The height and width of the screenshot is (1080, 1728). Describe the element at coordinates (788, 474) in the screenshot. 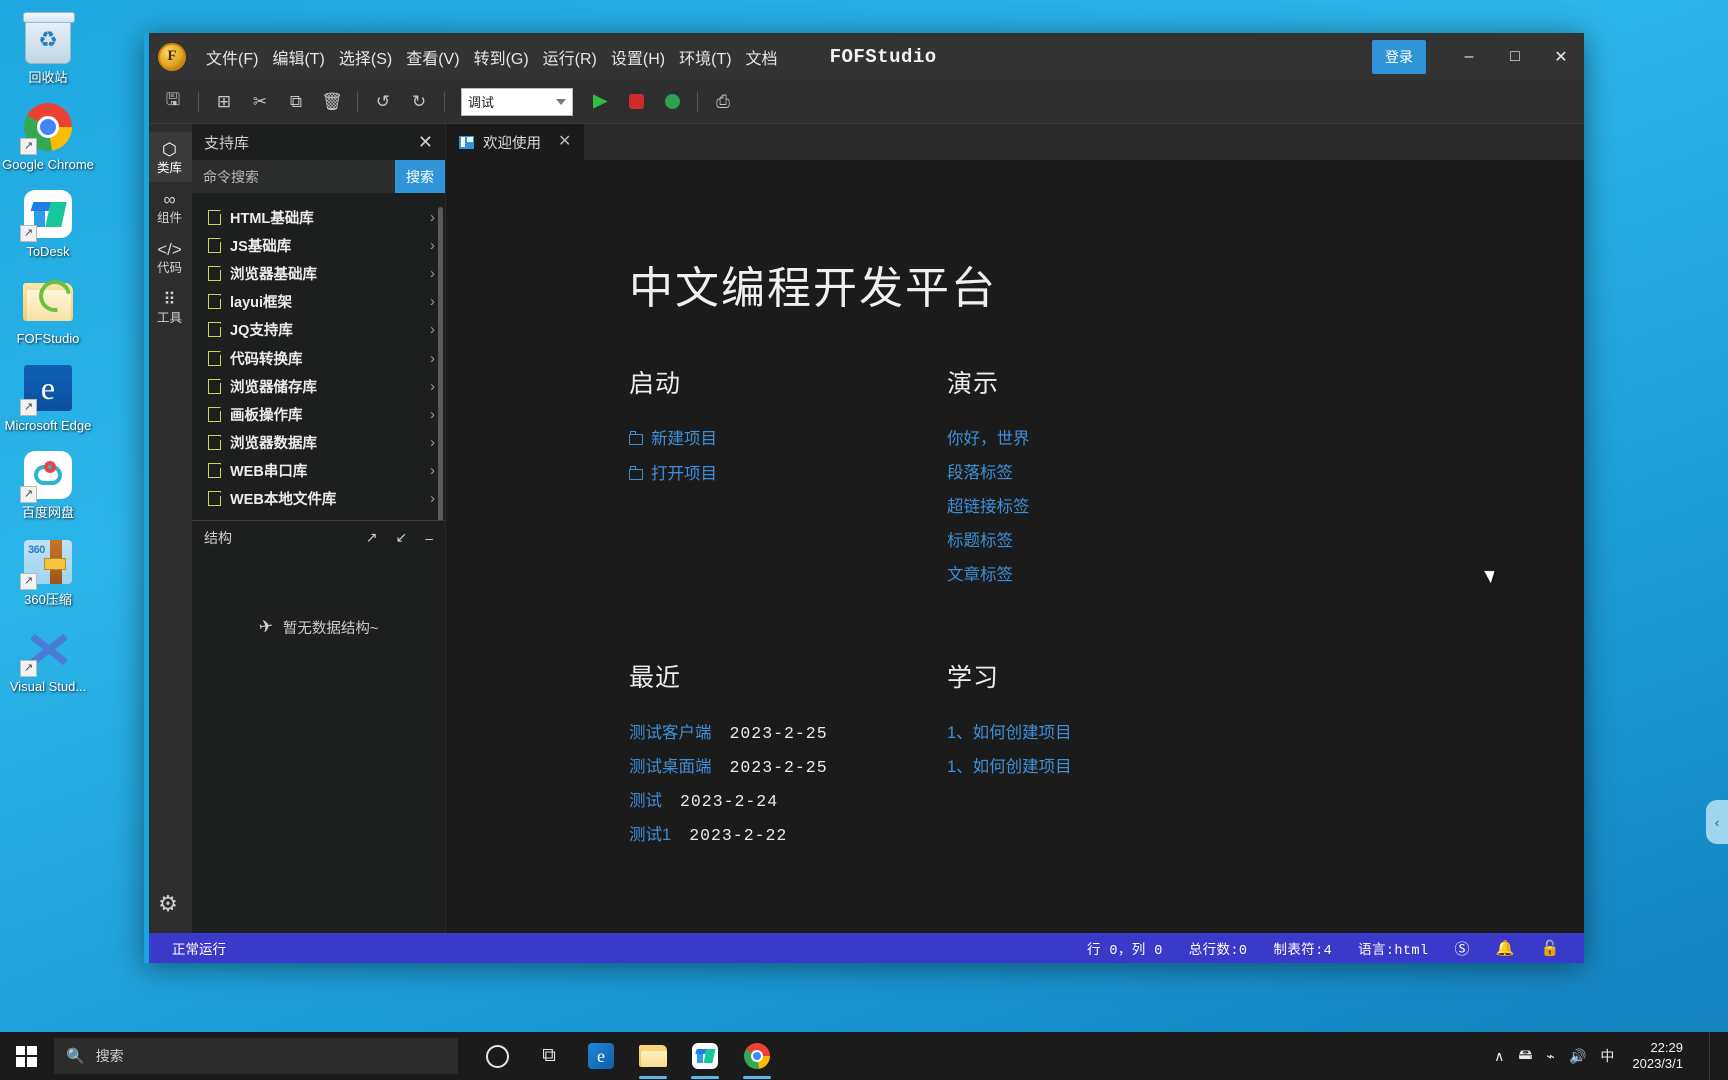

I see `open-project-link: 打开项目` at that location.